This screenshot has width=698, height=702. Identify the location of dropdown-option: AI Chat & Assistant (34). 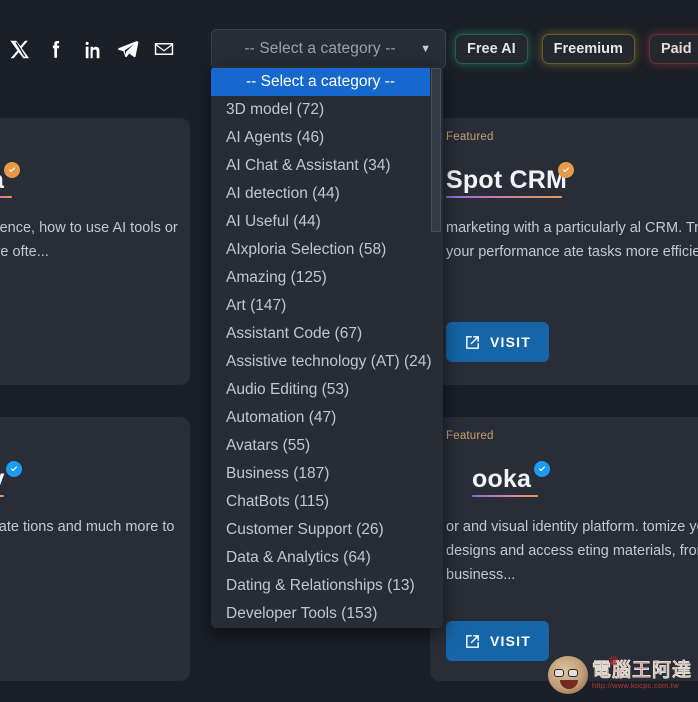
(327, 166).